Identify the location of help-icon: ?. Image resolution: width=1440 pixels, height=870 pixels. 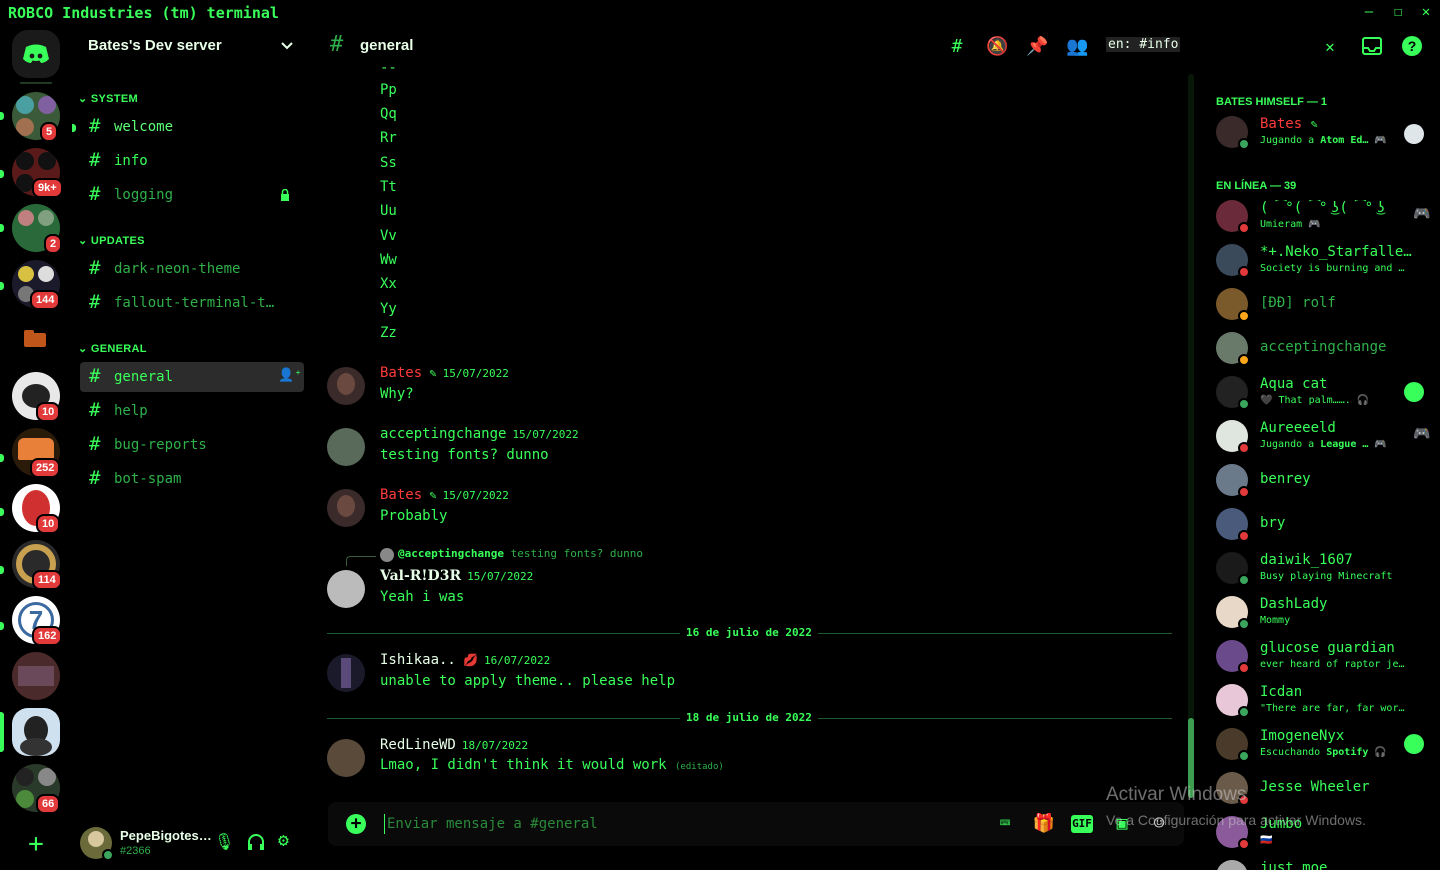
(1412, 46).